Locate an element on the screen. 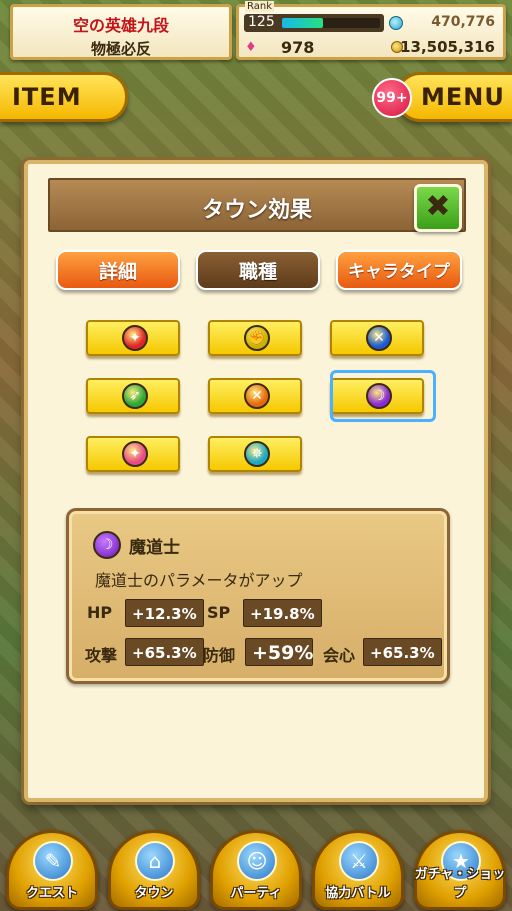 This screenshot has width=512, height=911. close-button: ✖ is located at coordinates (438, 208).